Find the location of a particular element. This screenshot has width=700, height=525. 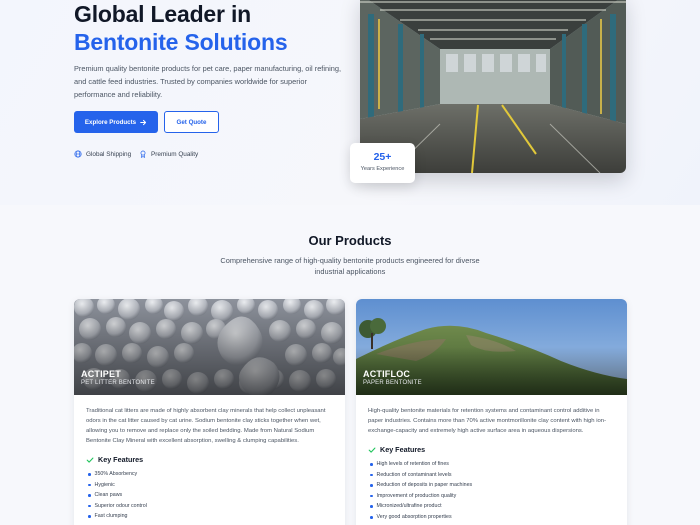

feature-item: Very good absorption properties is located at coordinates (421, 517).